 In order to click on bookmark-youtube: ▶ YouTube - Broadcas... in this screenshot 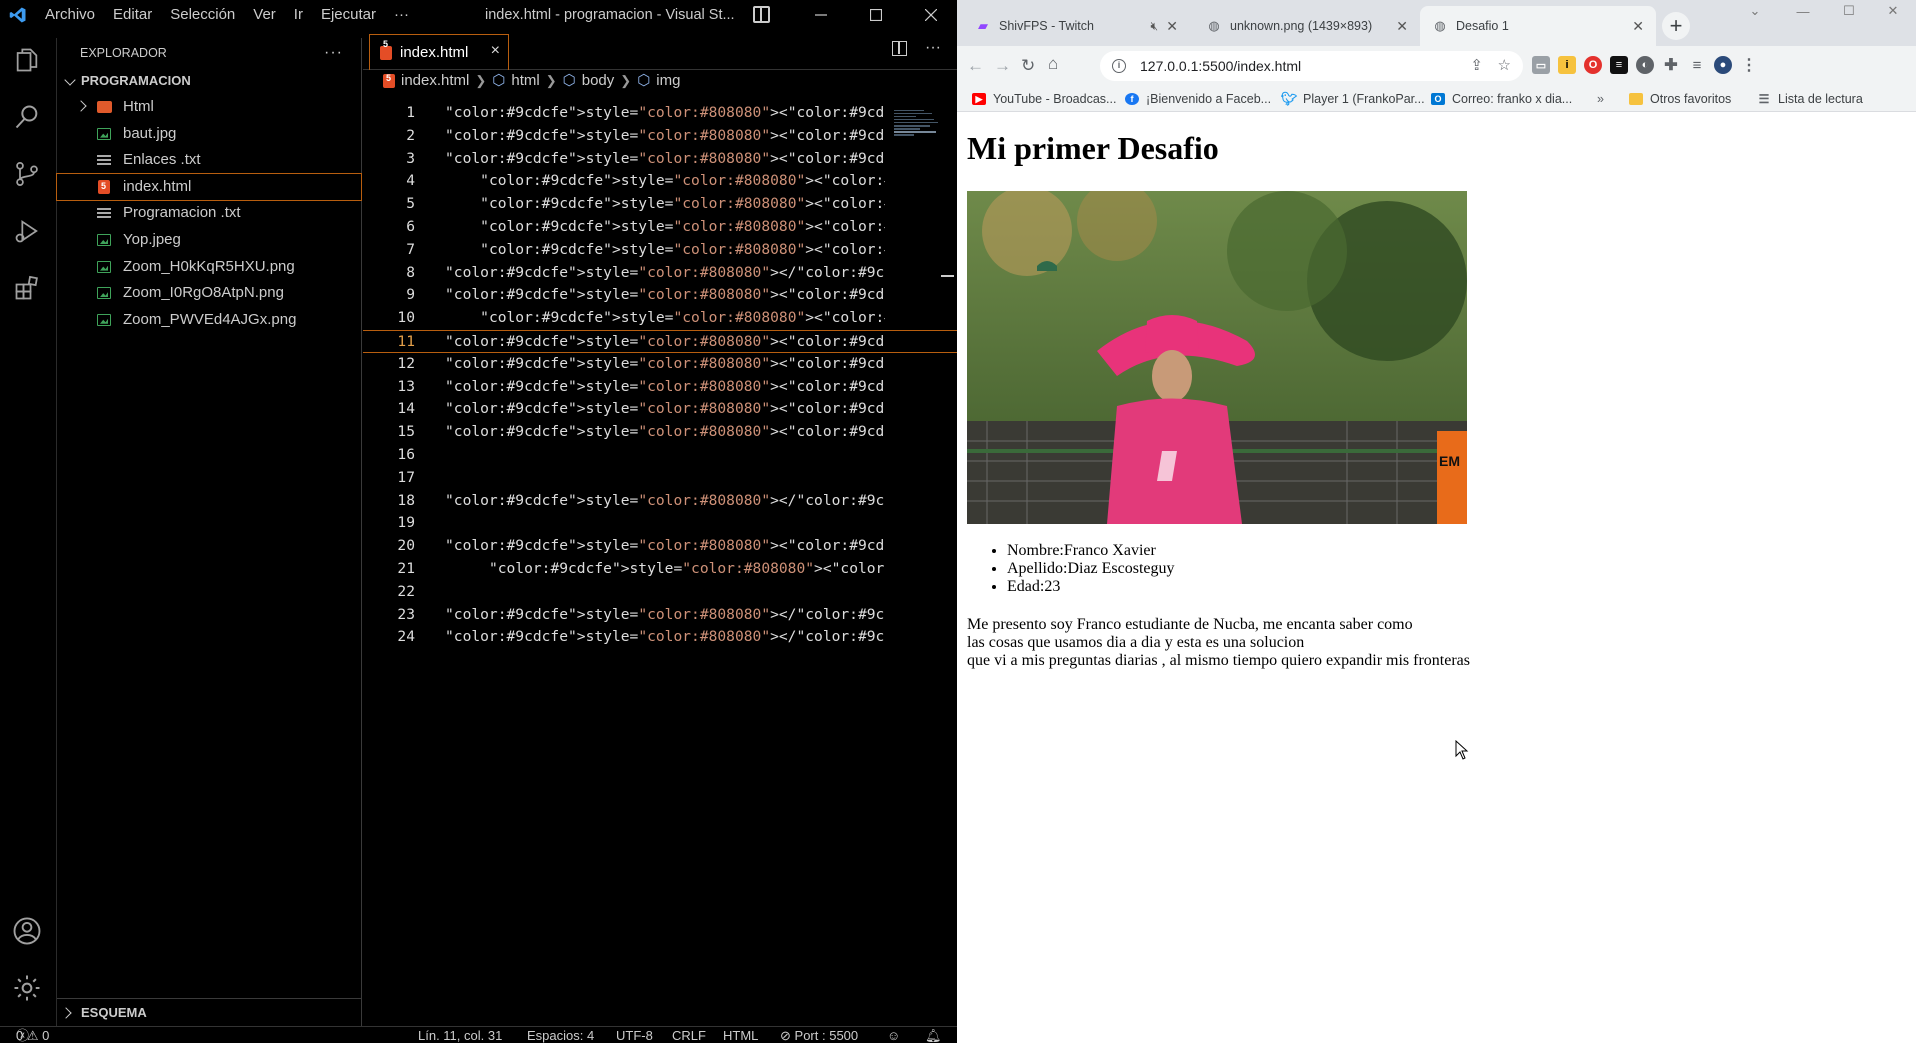, I will do `click(1044, 99)`.